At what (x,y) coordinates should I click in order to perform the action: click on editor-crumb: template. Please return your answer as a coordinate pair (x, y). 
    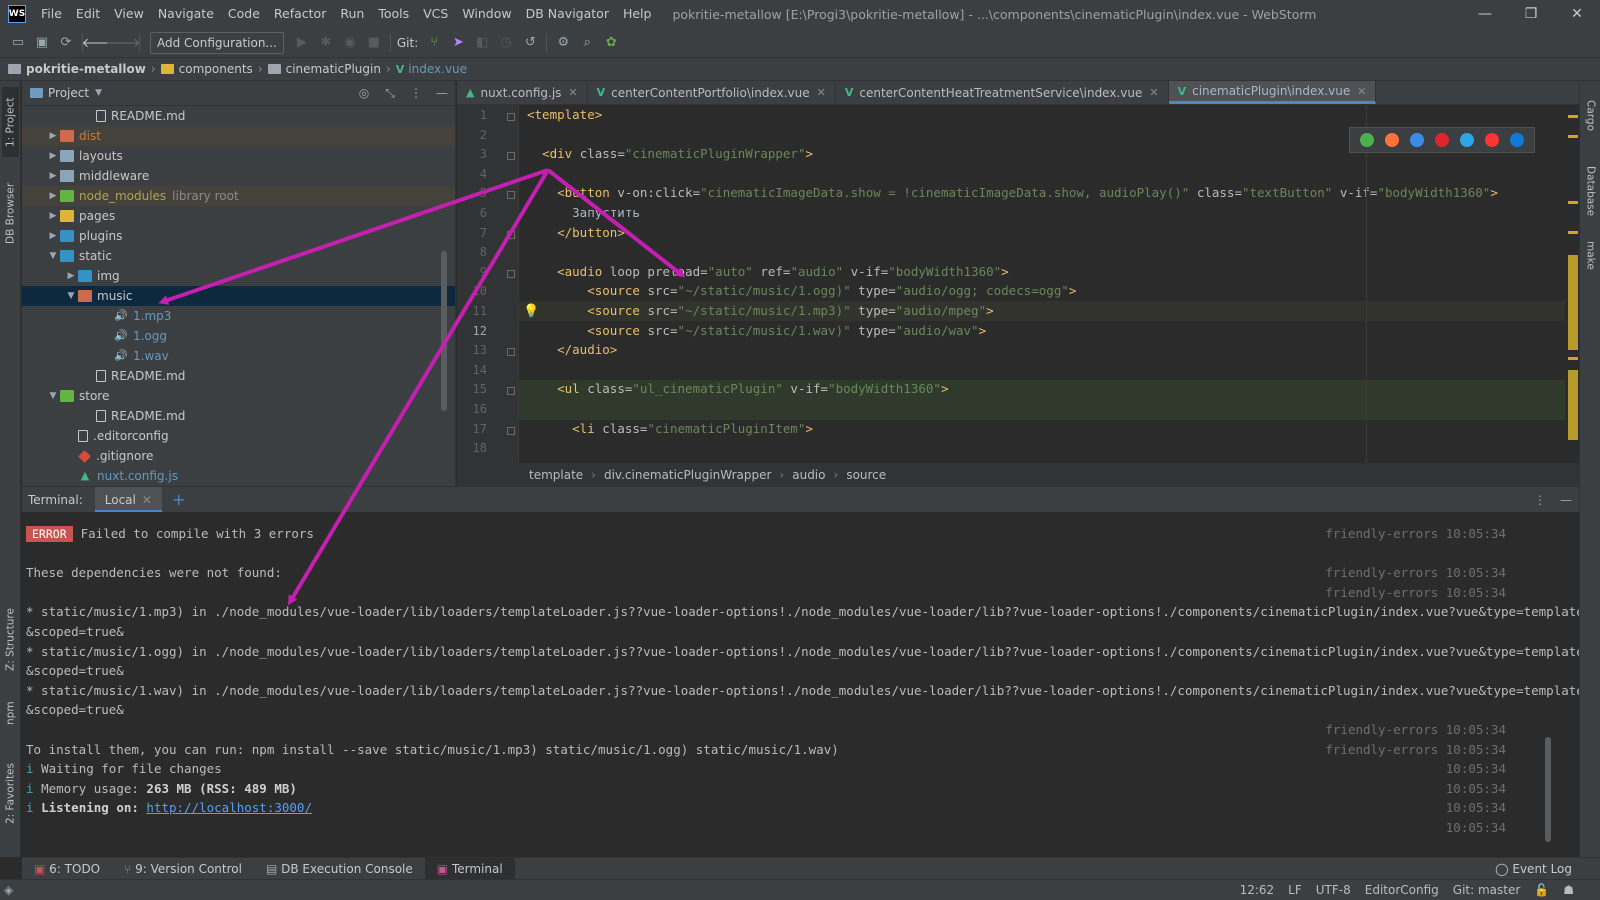
    Looking at the image, I should click on (556, 475).